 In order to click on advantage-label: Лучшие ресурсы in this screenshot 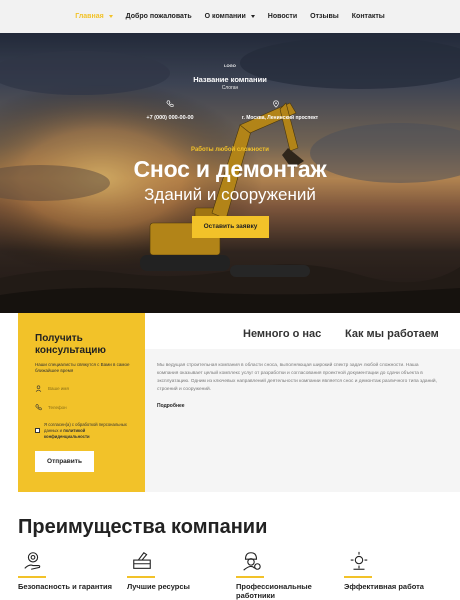, I will do `click(158, 586)`.